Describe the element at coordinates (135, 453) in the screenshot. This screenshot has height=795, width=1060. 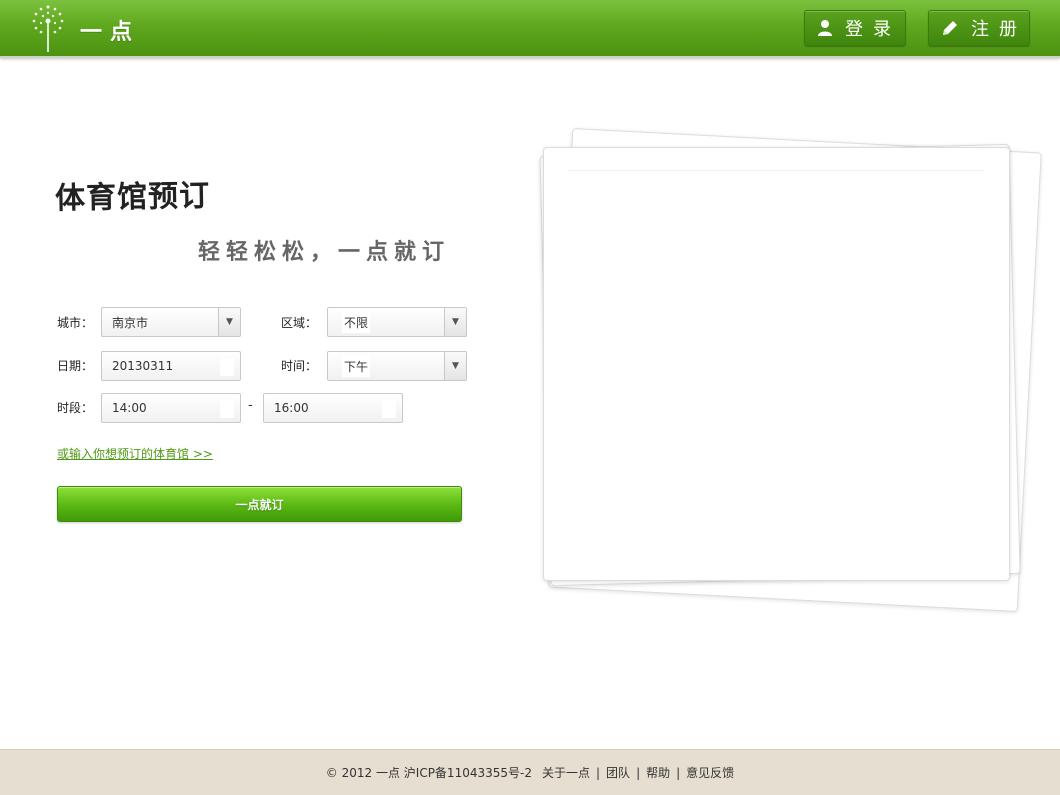
I see `search-venue-link: 或输入你想预订的体育馆 >>` at that location.